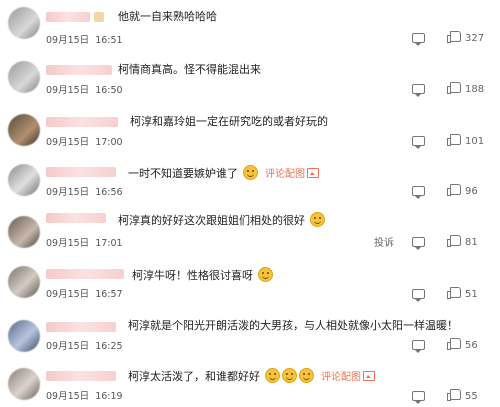 The height and width of the screenshot is (407, 500). I want to click on image-icon, so click(313, 173).